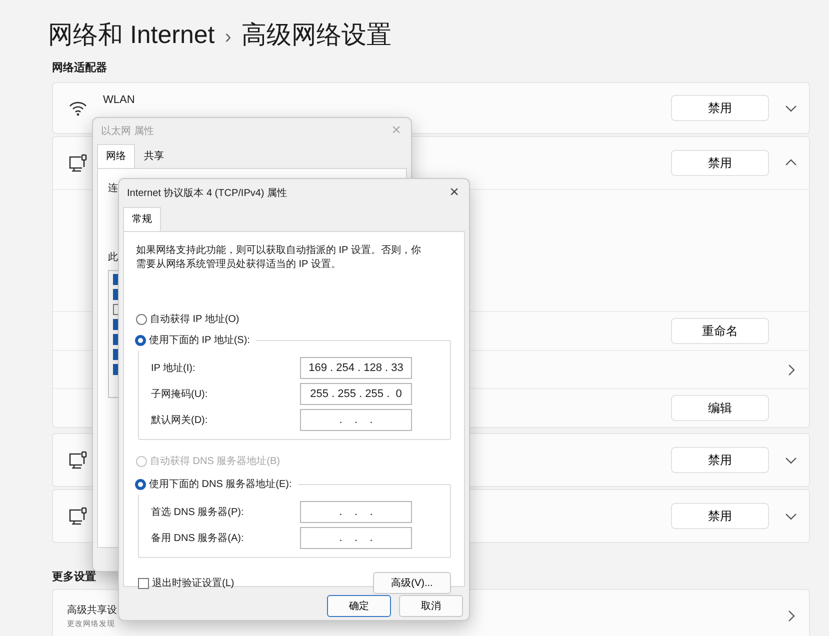 The image size is (829, 636). Describe the element at coordinates (131, 35) in the screenshot. I see `breadcrumb-link: 网络和 Internet` at that location.